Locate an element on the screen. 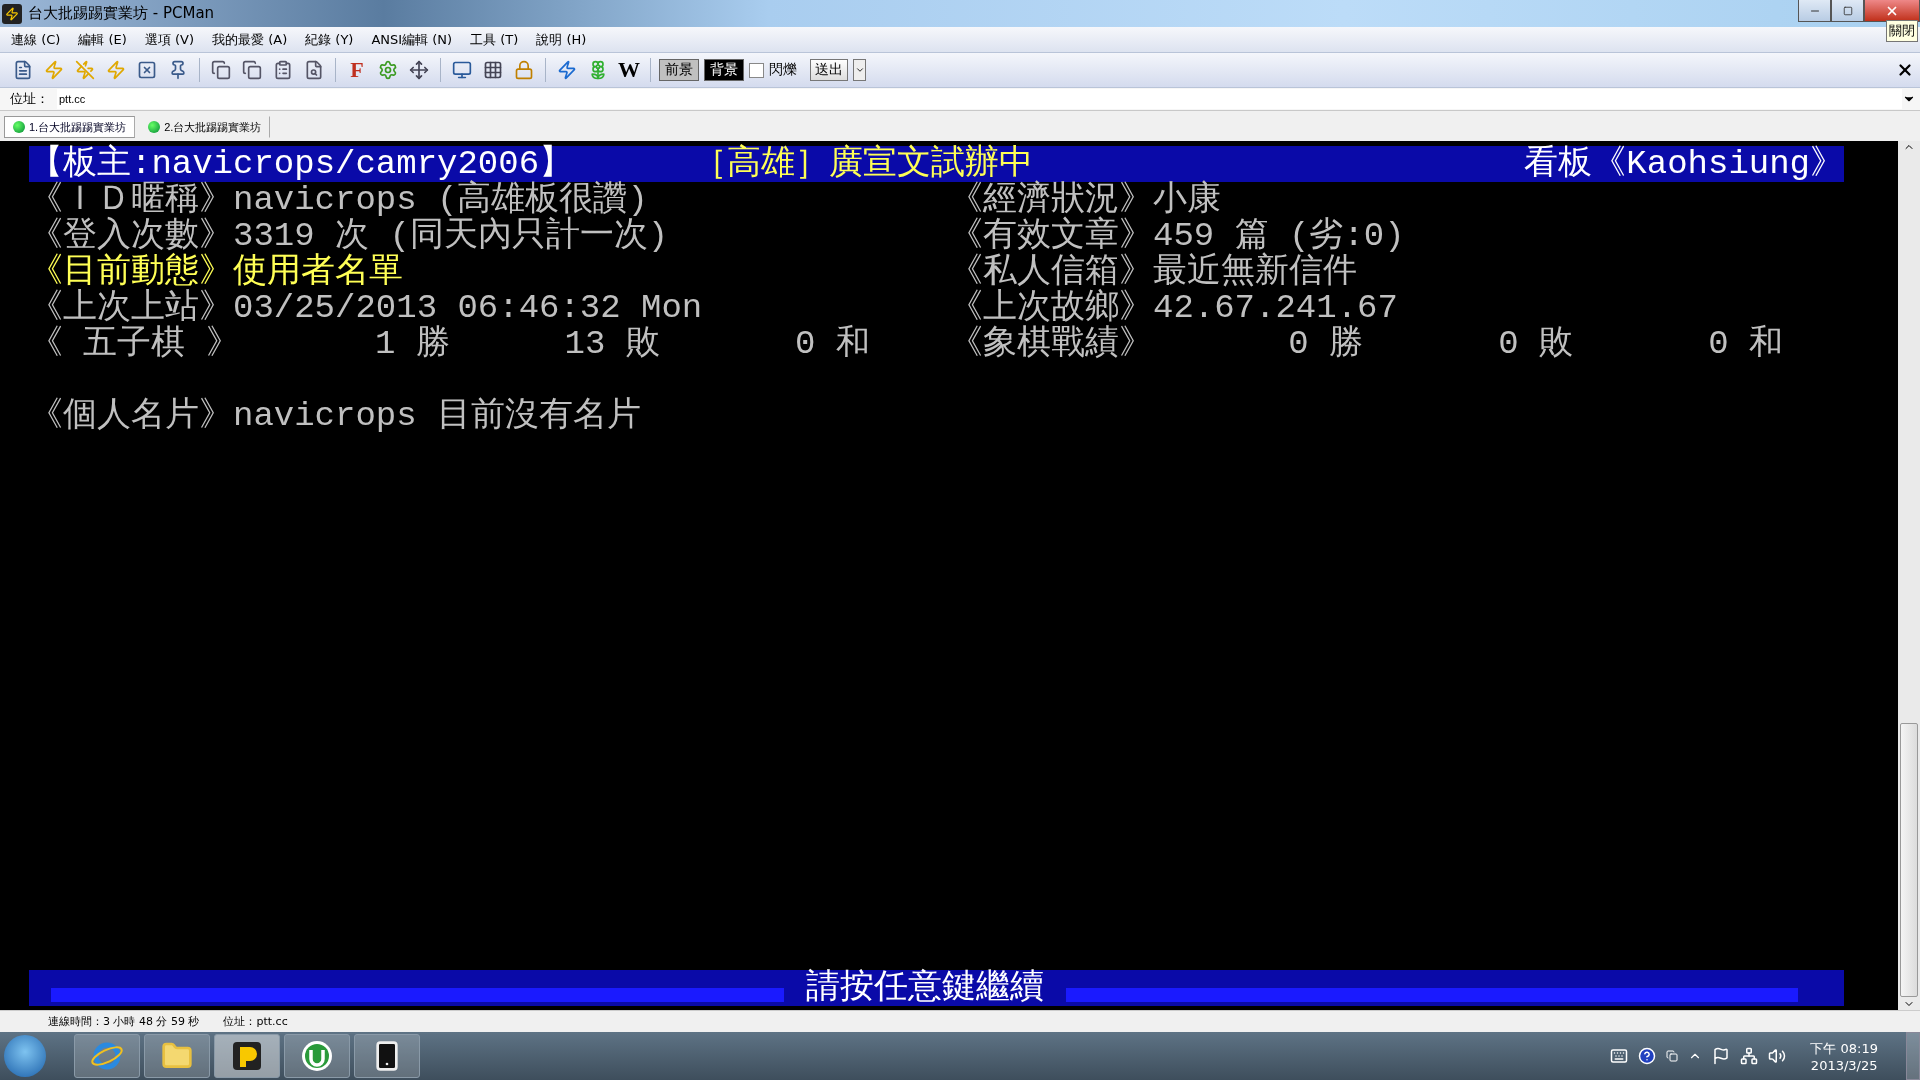 Image resolution: width=1920 pixels, height=1080 pixels. menu-item: 編輯 (E) is located at coordinates (102, 39).